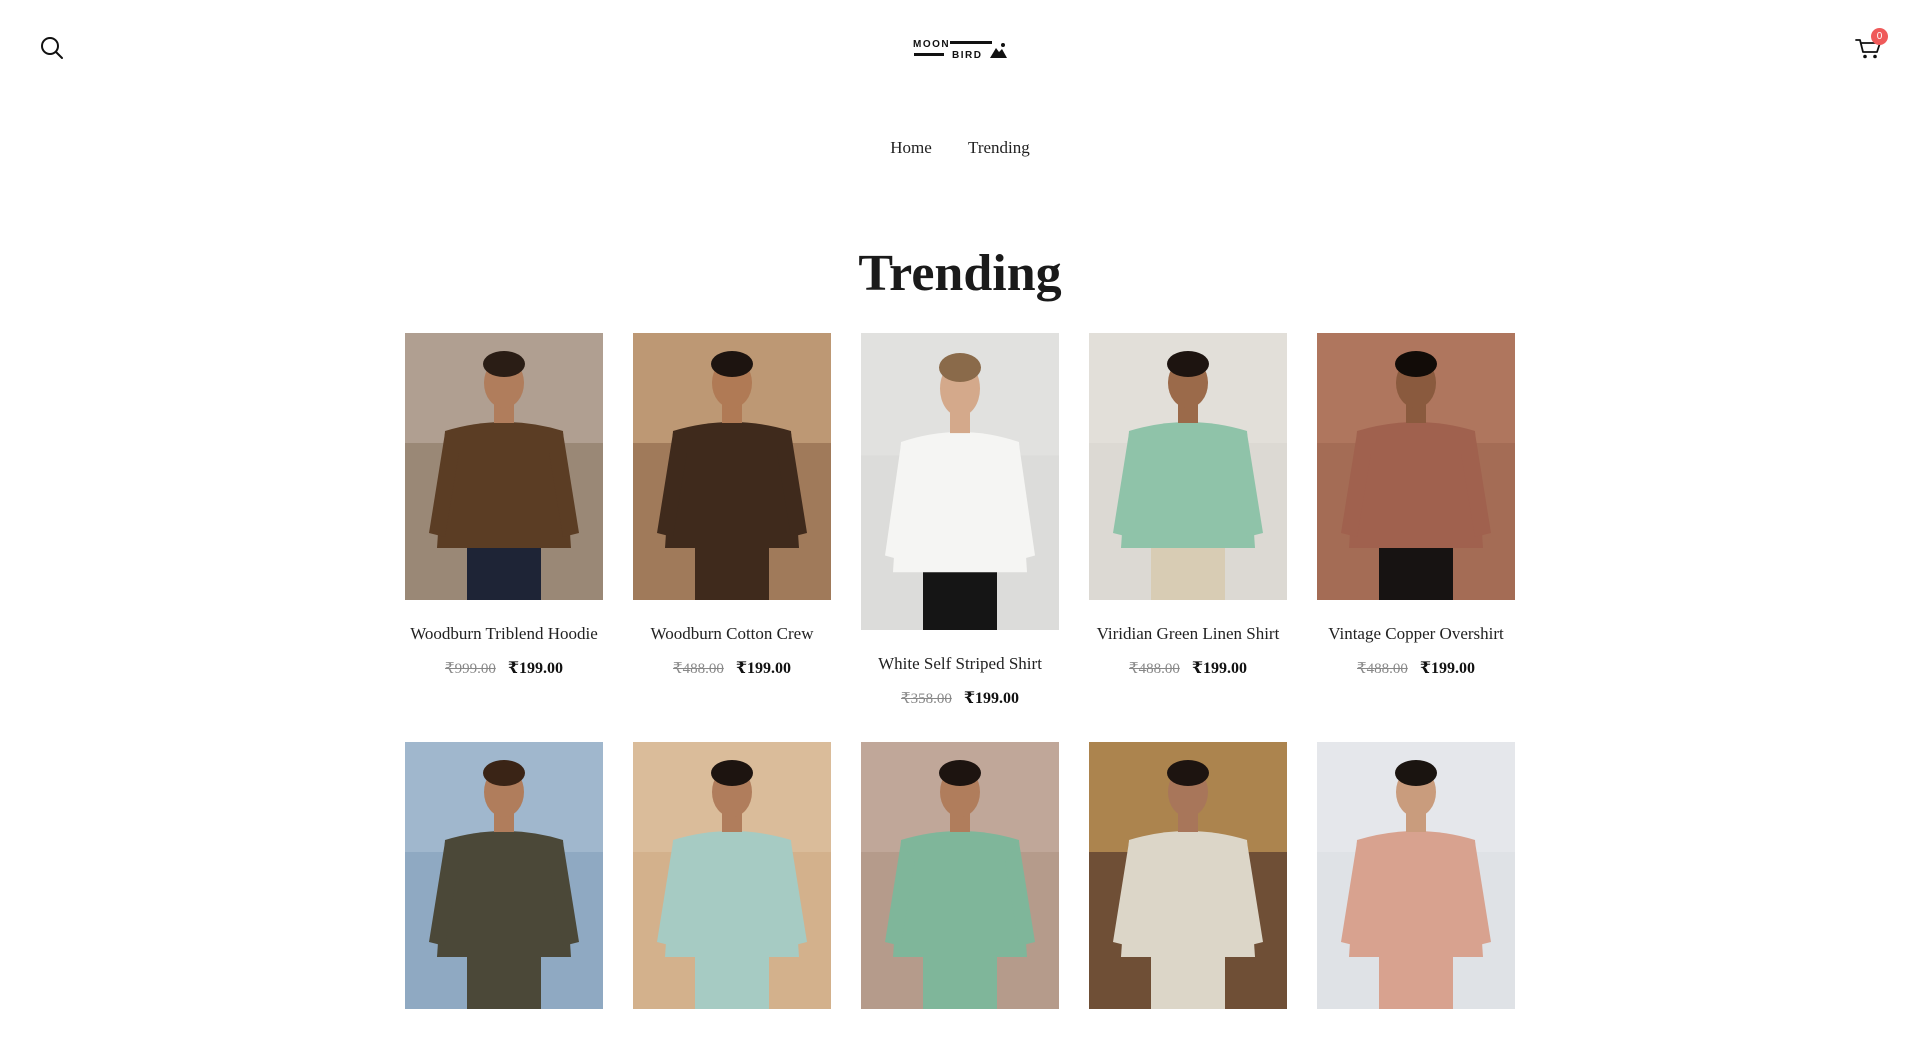  What do you see at coordinates (998, 53) in the screenshot?
I see `mountain-logo-icon` at bounding box center [998, 53].